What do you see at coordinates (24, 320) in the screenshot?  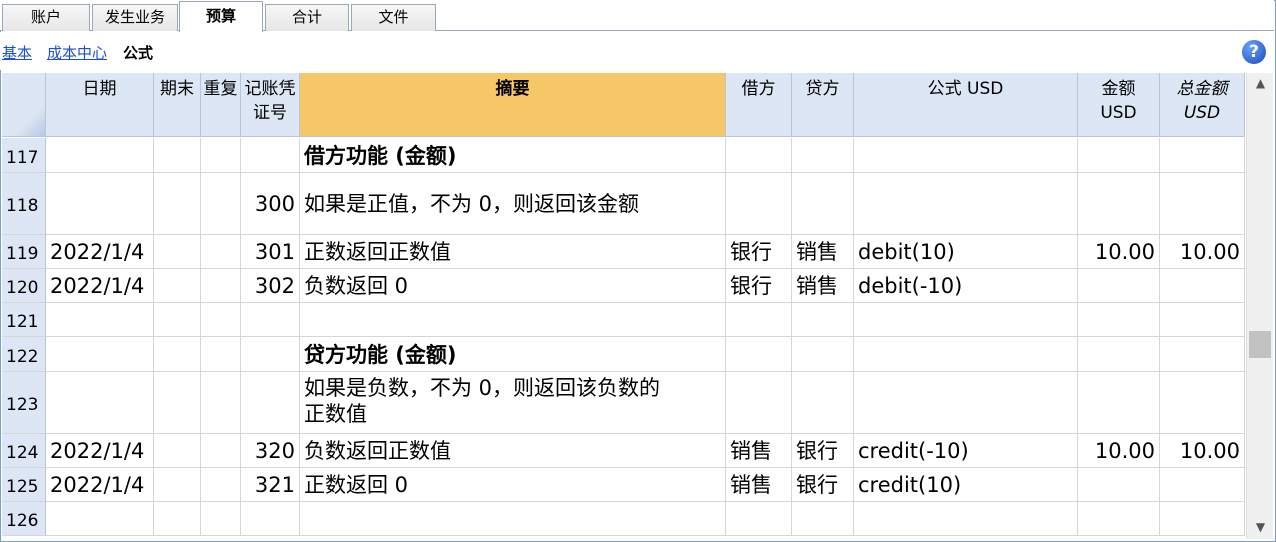 I see `row-number: 121` at bounding box center [24, 320].